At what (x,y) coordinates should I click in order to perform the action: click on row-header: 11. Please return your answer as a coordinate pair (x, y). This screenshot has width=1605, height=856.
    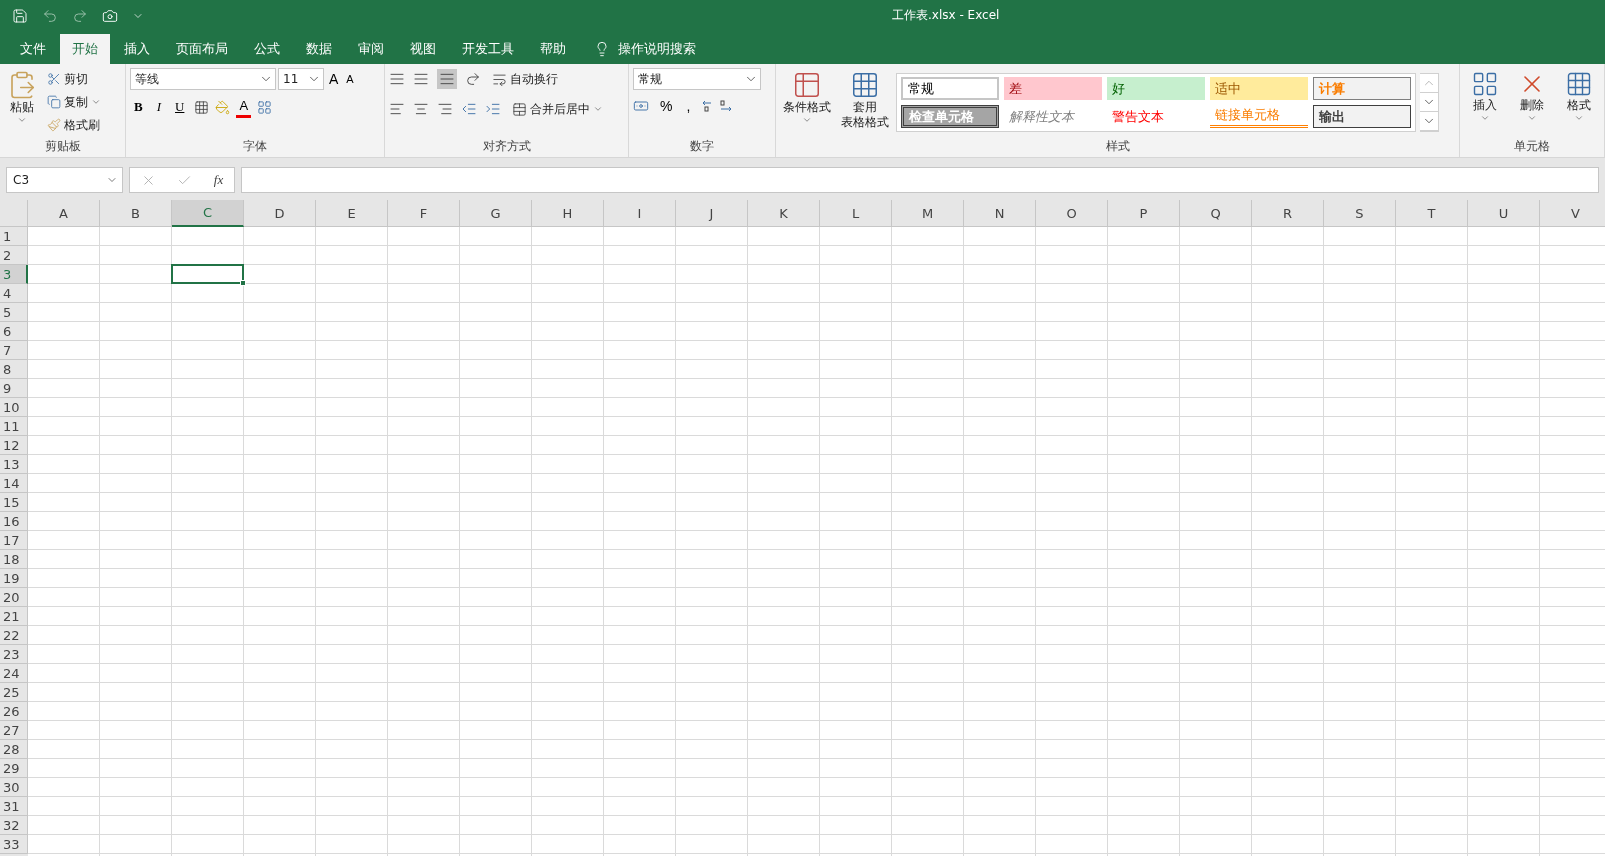
    Looking at the image, I should click on (14, 426).